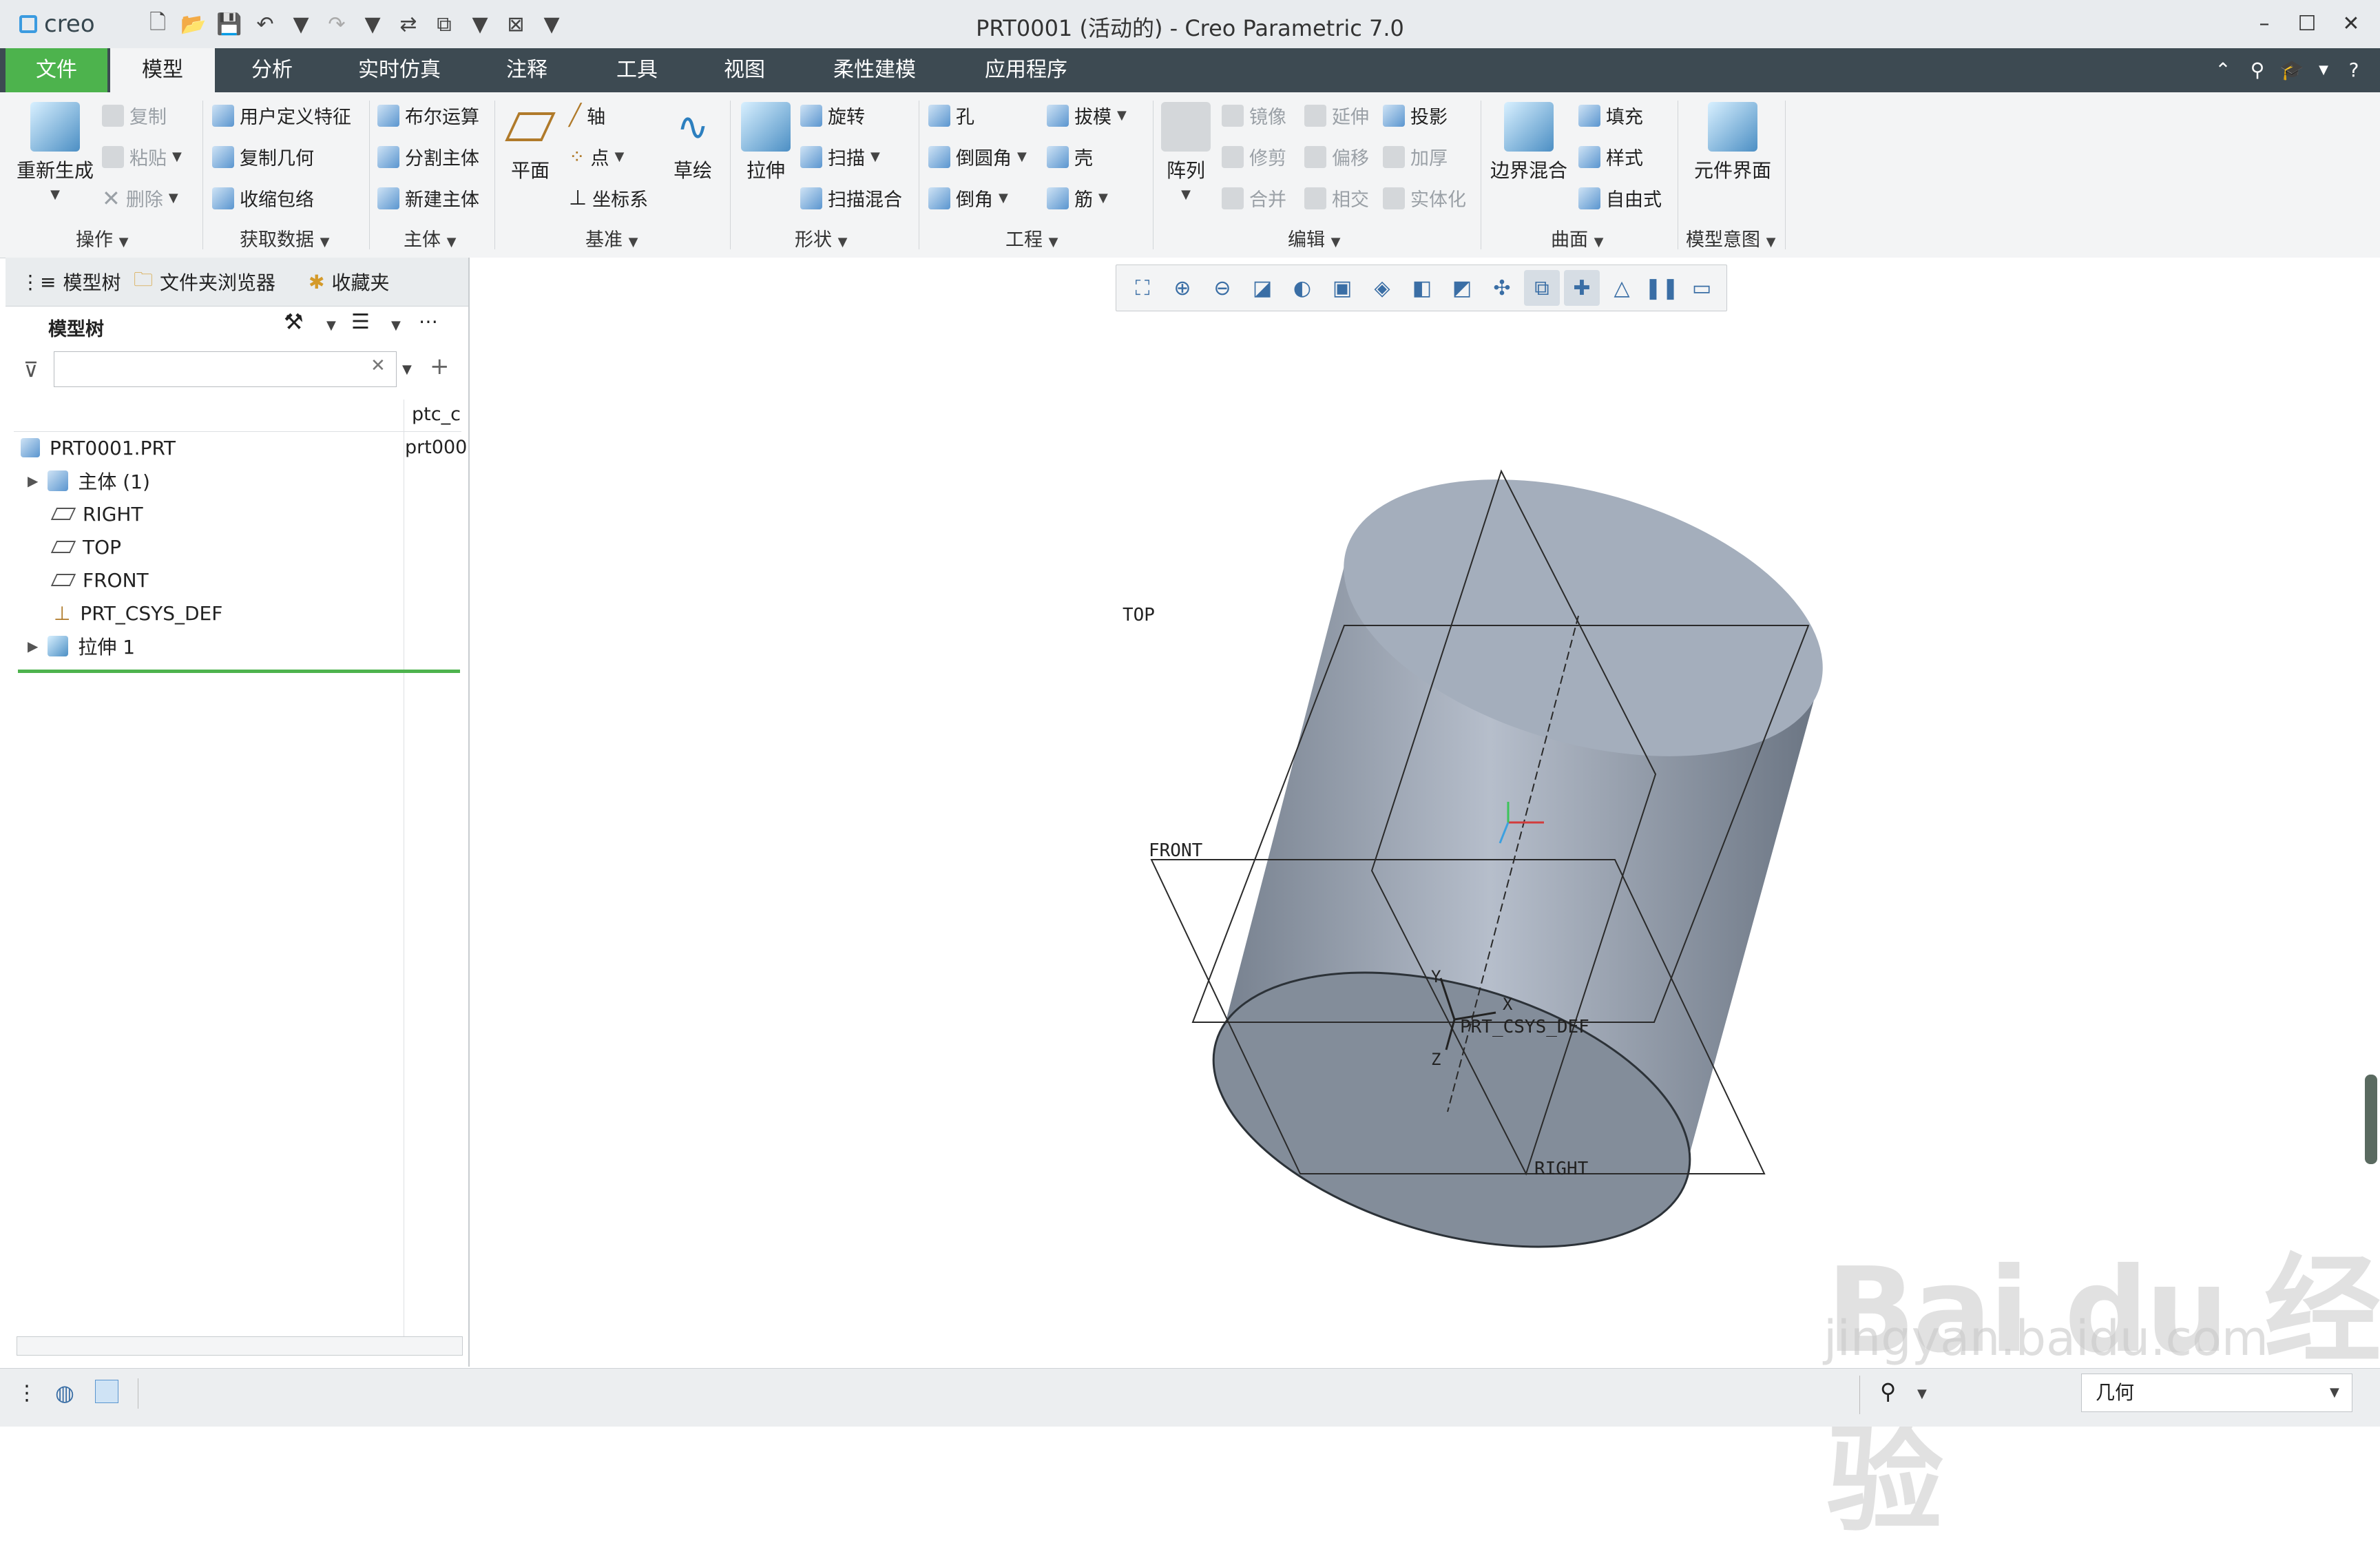 This screenshot has height=1554, width=2380. What do you see at coordinates (832, 115) in the screenshot?
I see `revolve-button: 旋转` at bounding box center [832, 115].